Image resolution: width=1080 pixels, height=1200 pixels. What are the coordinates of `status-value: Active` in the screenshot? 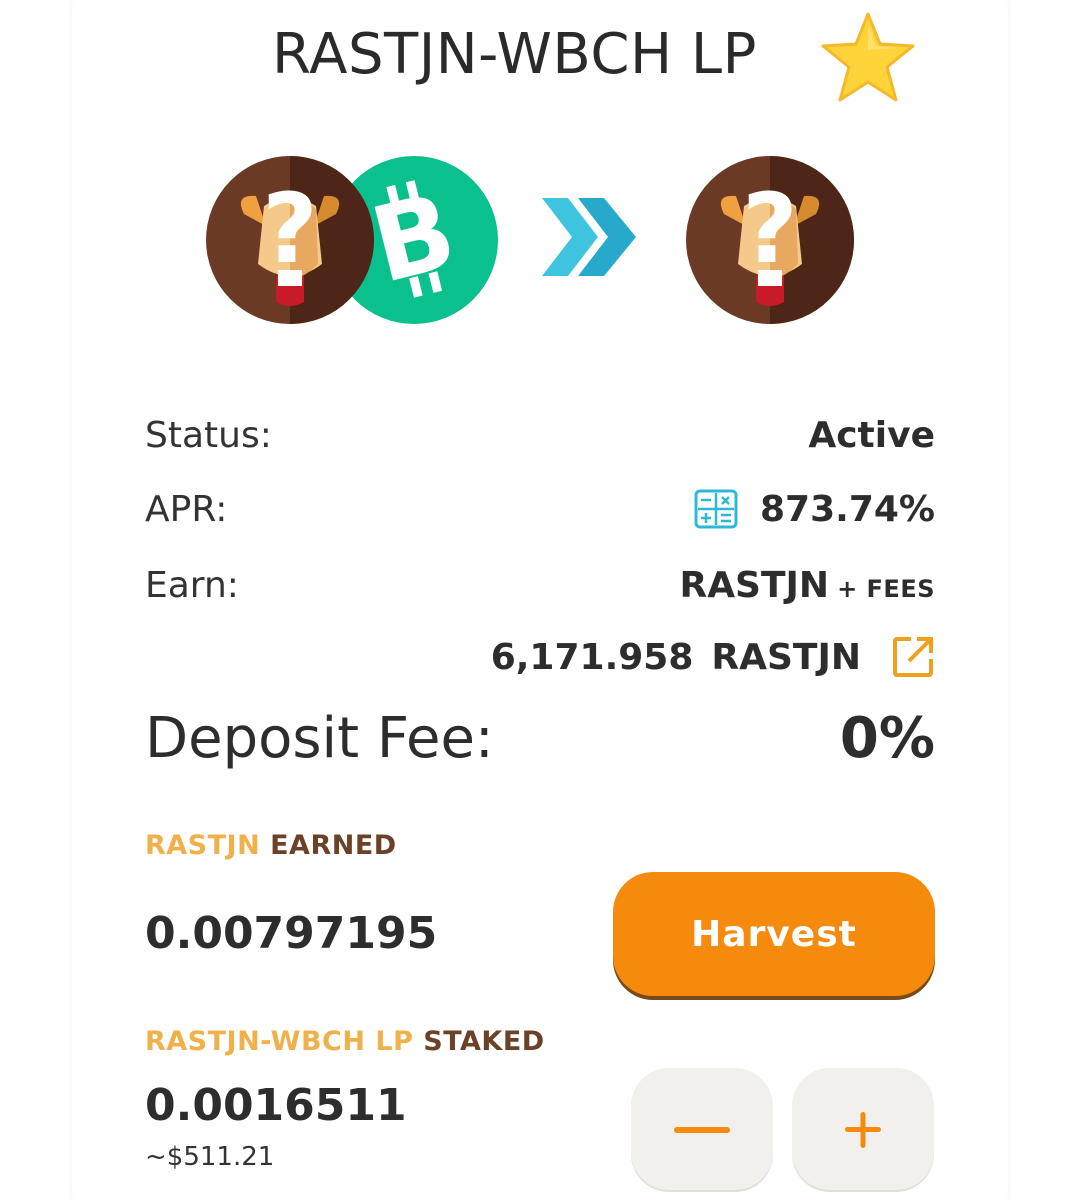 It's located at (871, 435).